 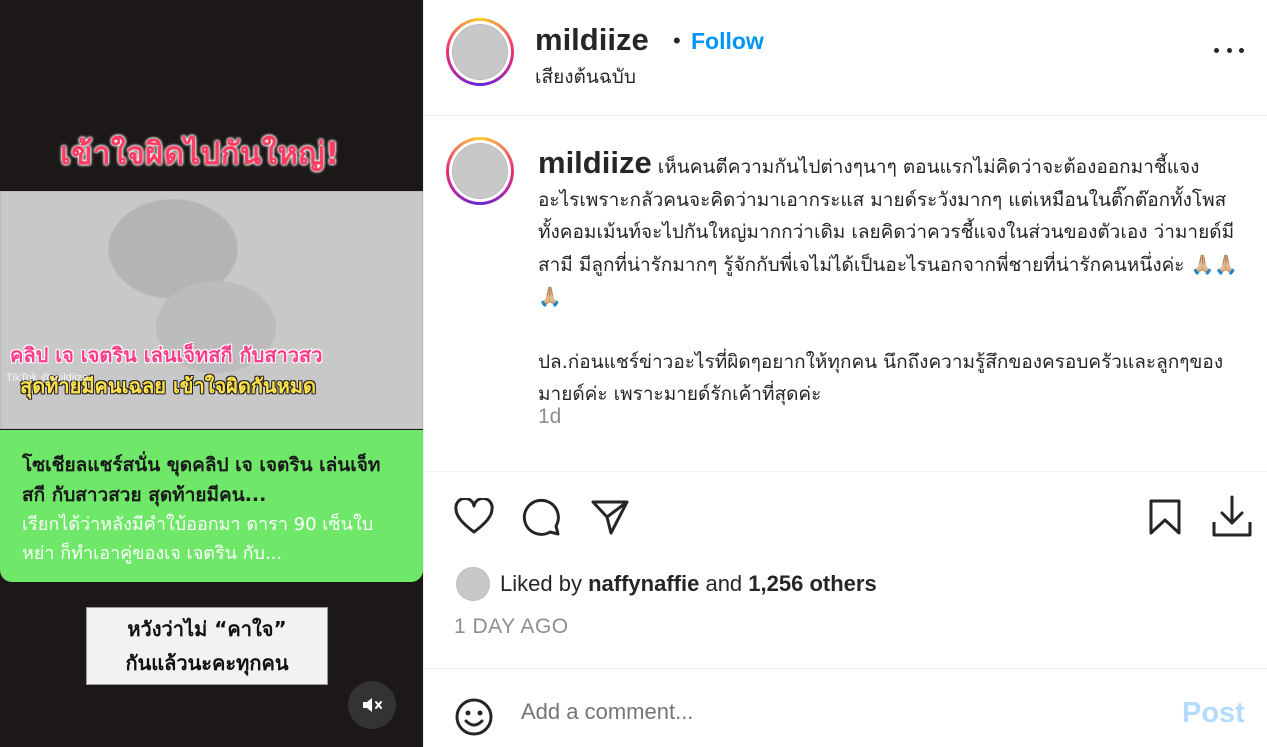 I want to click on follow-button: Follow, so click(x=727, y=41).